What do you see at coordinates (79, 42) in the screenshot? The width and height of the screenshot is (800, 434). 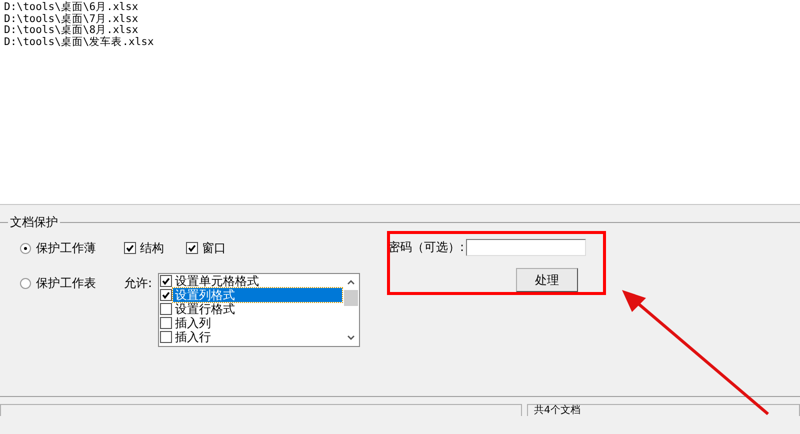 I see `file-path: D:\tools\桌面\发车表.xlsx` at bounding box center [79, 42].